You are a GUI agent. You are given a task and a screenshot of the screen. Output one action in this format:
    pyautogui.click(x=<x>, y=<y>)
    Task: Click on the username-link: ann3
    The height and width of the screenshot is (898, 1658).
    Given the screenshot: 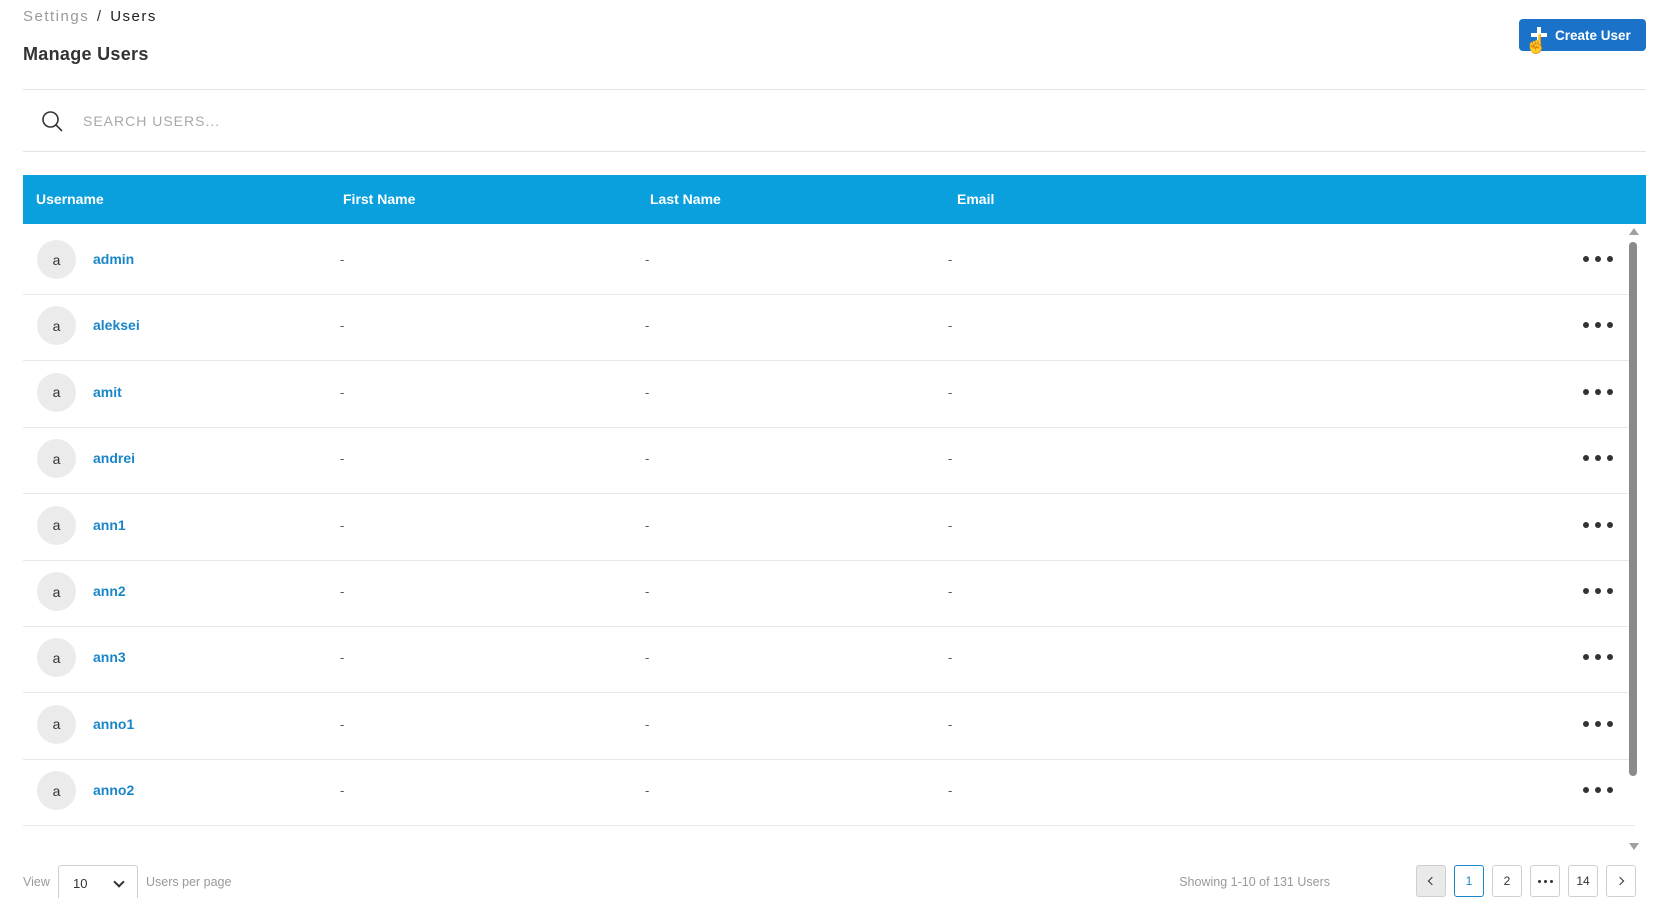 What is the action you would take?
    pyautogui.click(x=109, y=657)
    